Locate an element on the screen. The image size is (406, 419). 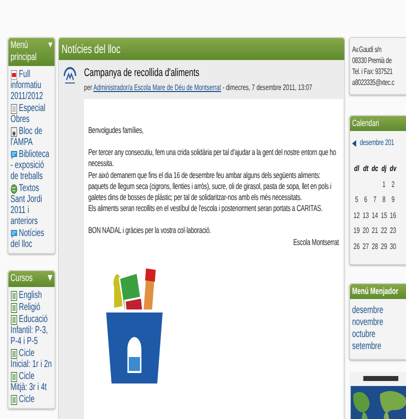
calendar-month: desembre 201 is located at coordinates (377, 143).